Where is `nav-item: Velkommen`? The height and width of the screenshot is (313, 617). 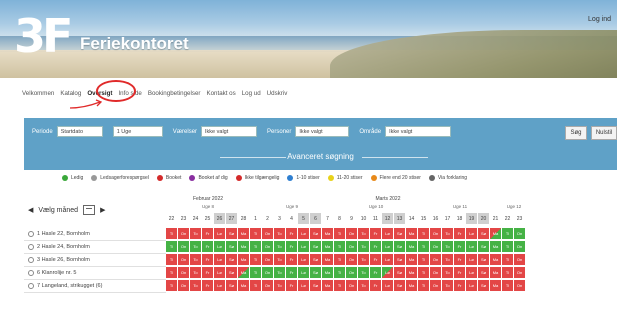 nav-item: Velkommen is located at coordinates (38, 93).